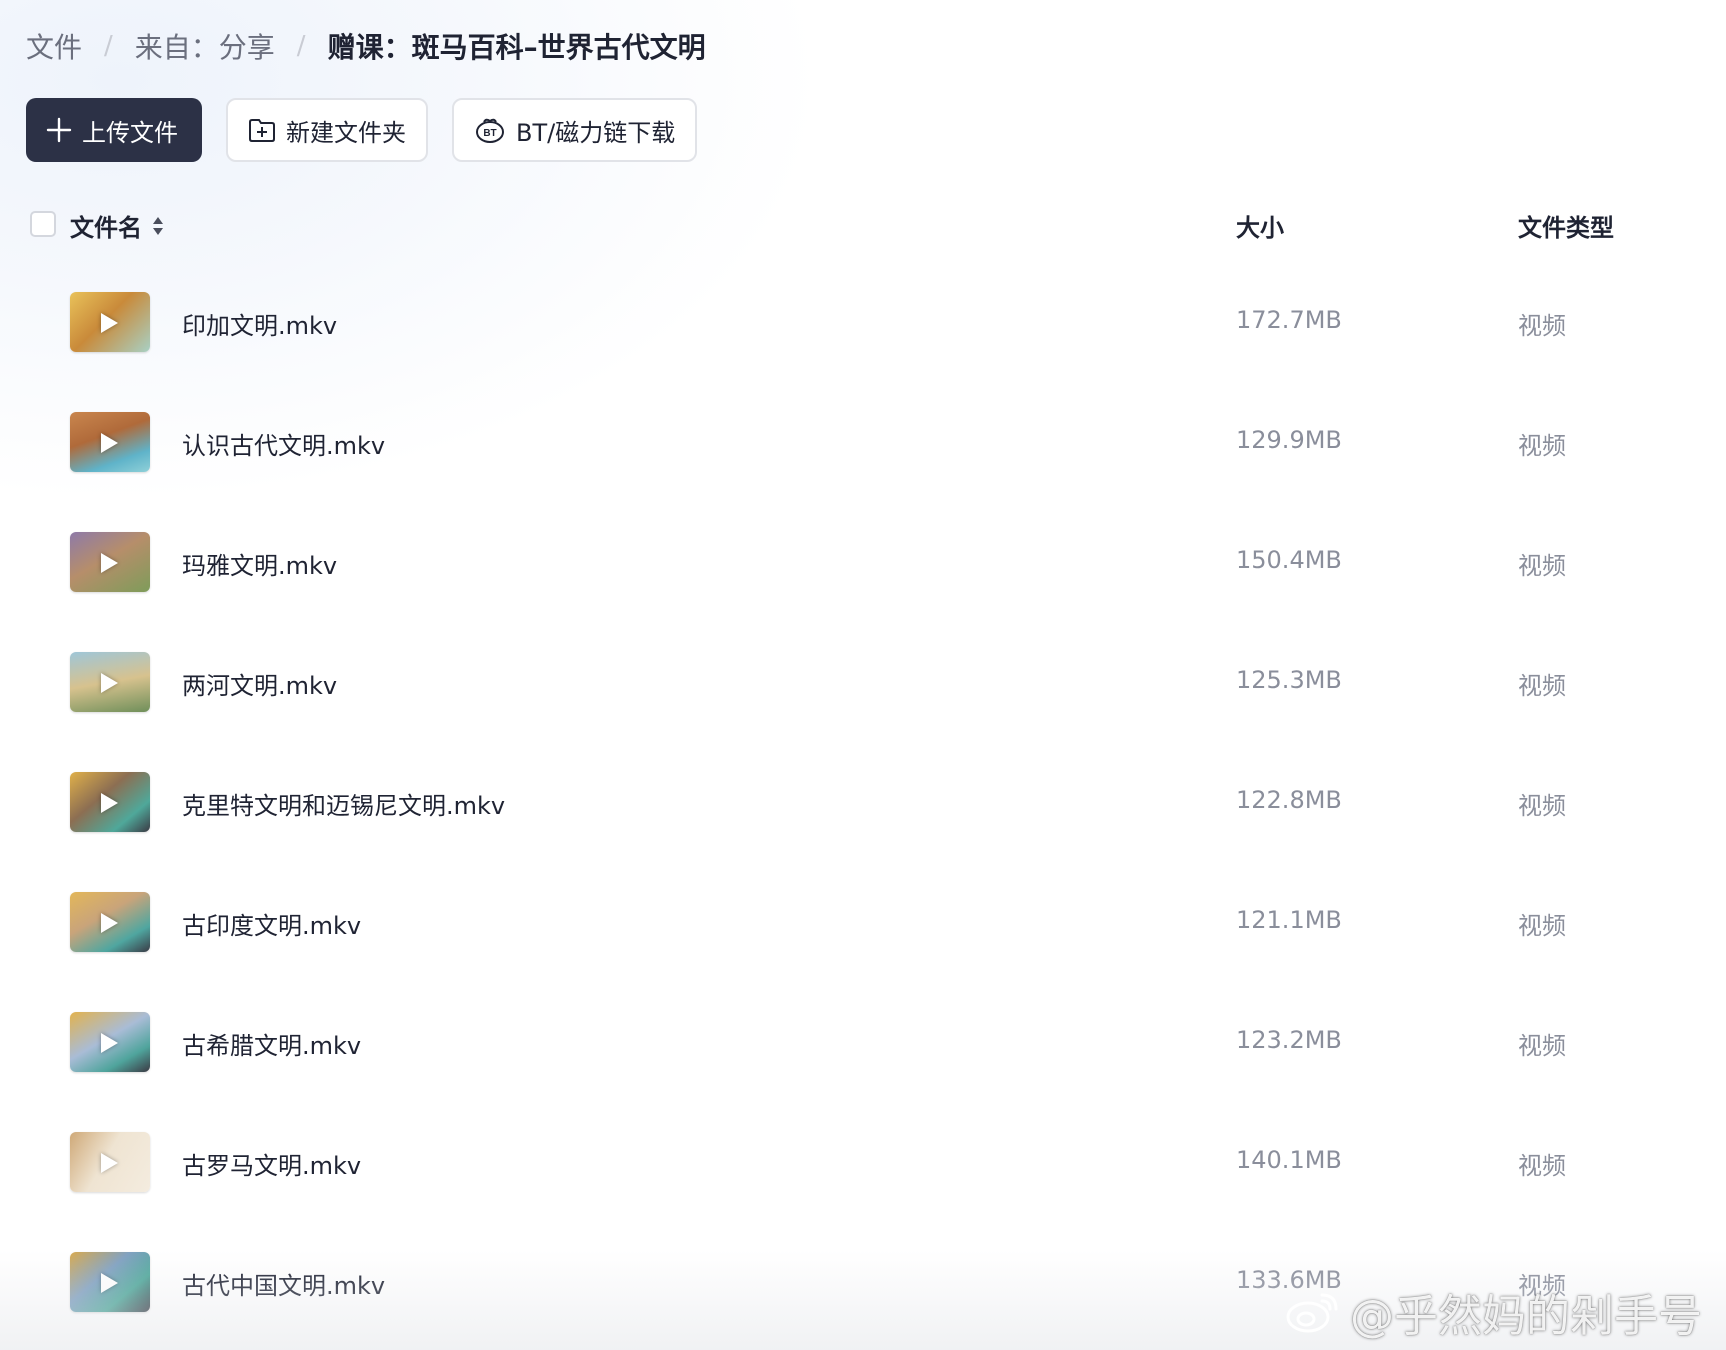 The height and width of the screenshot is (1350, 1726). I want to click on file-size: 125.3MB, so click(1289, 680).